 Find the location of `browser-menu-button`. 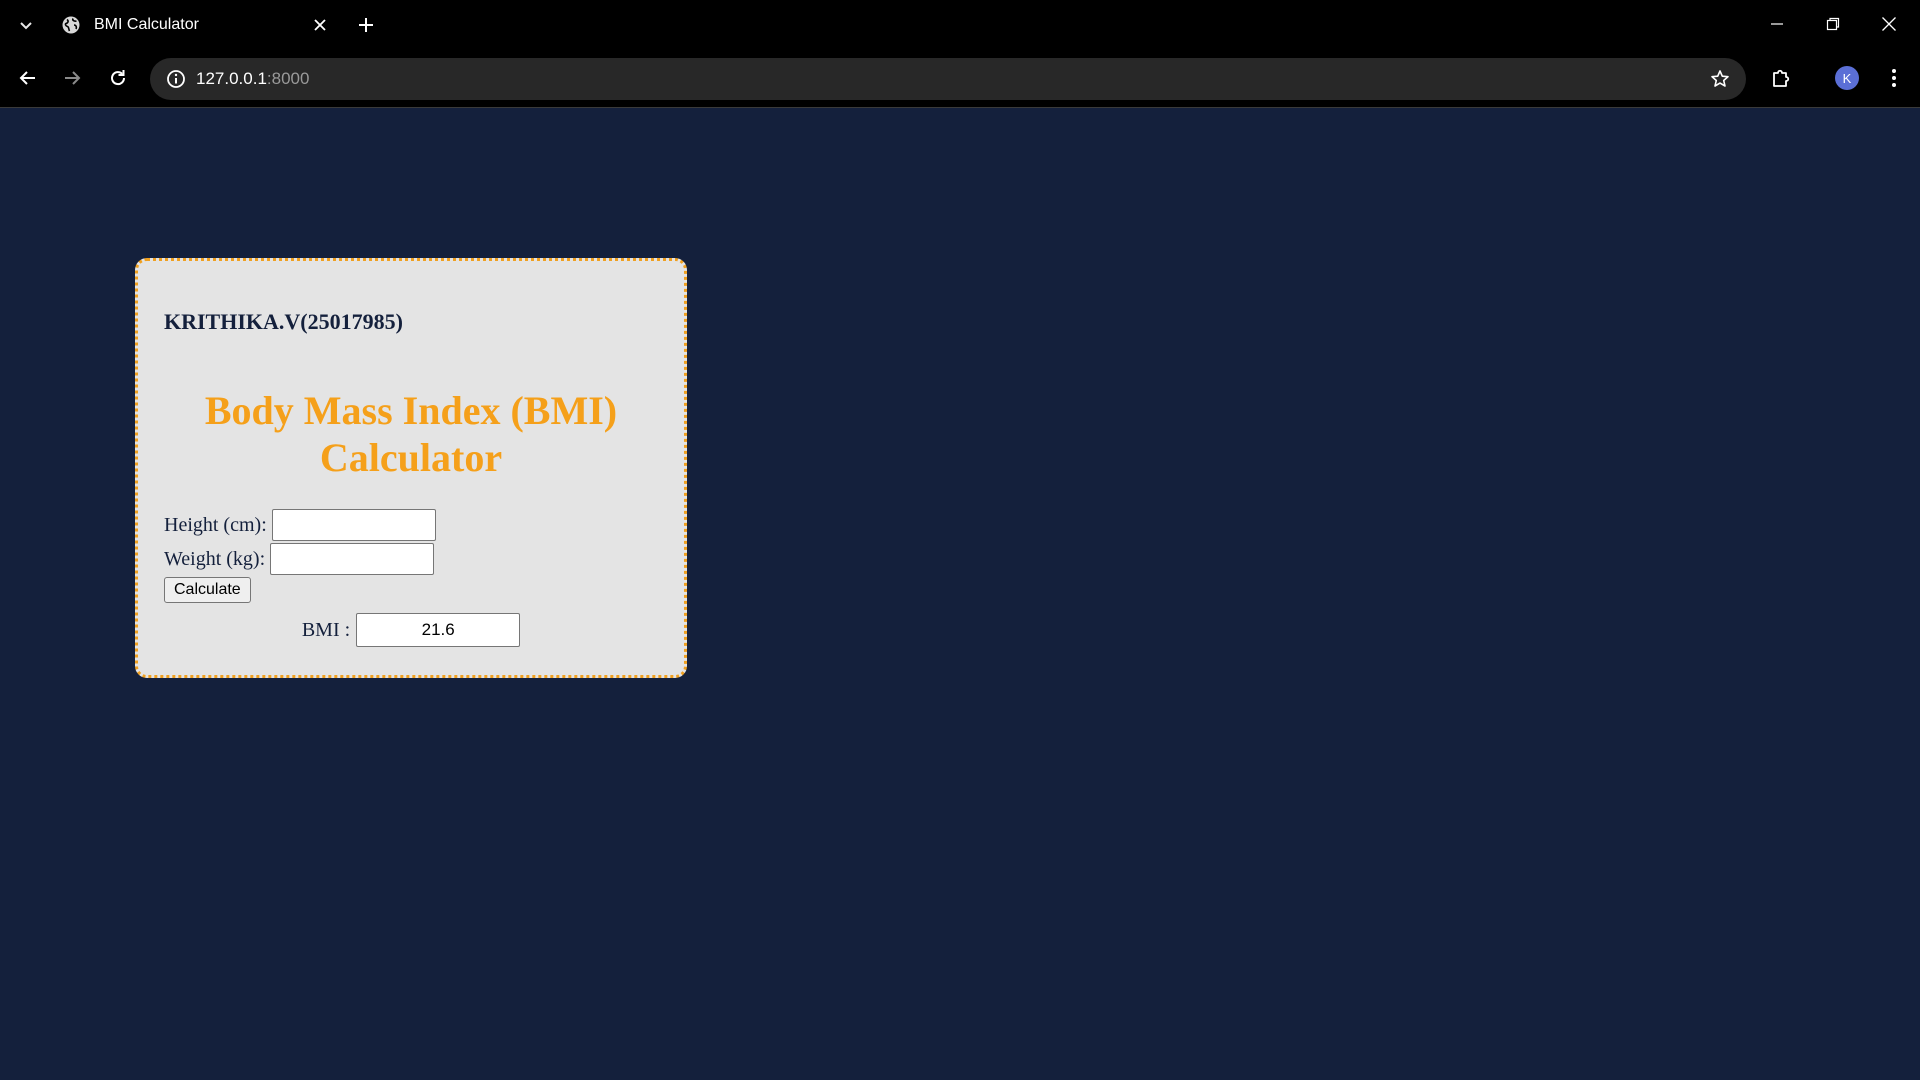

browser-menu-button is located at coordinates (1894, 78).